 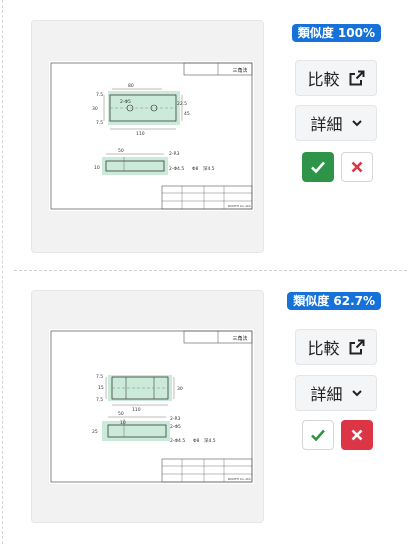 What do you see at coordinates (336, 33) in the screenshot?
I see `similarity-badge: 類似度 100%` at bounding box center [336, 33].